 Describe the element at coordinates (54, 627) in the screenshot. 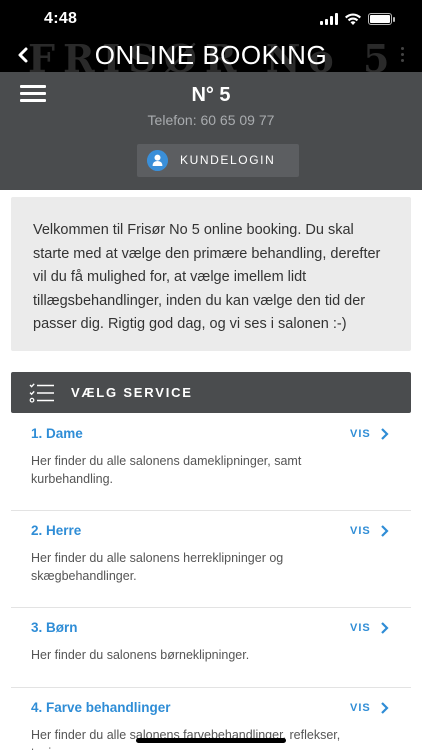

I see `service-name: 3. Børn` at that location.